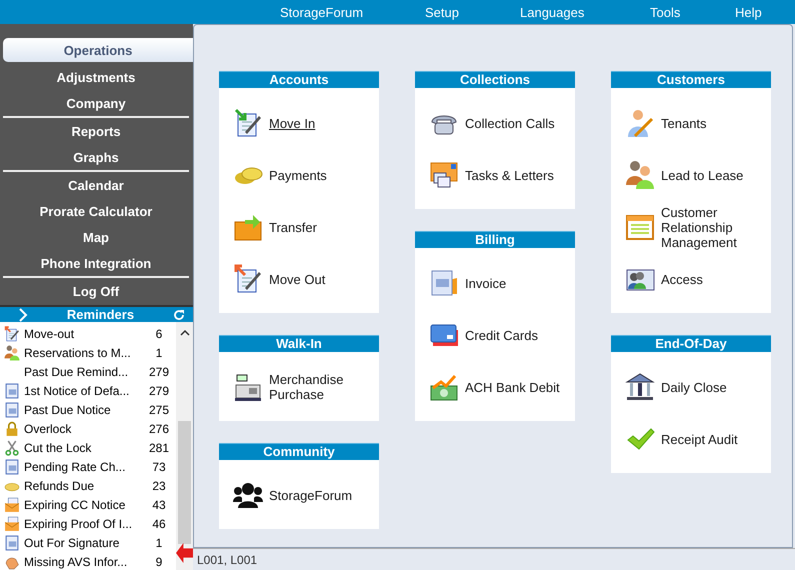  I want to click on action-link: StorageForum, so click(306, 495).